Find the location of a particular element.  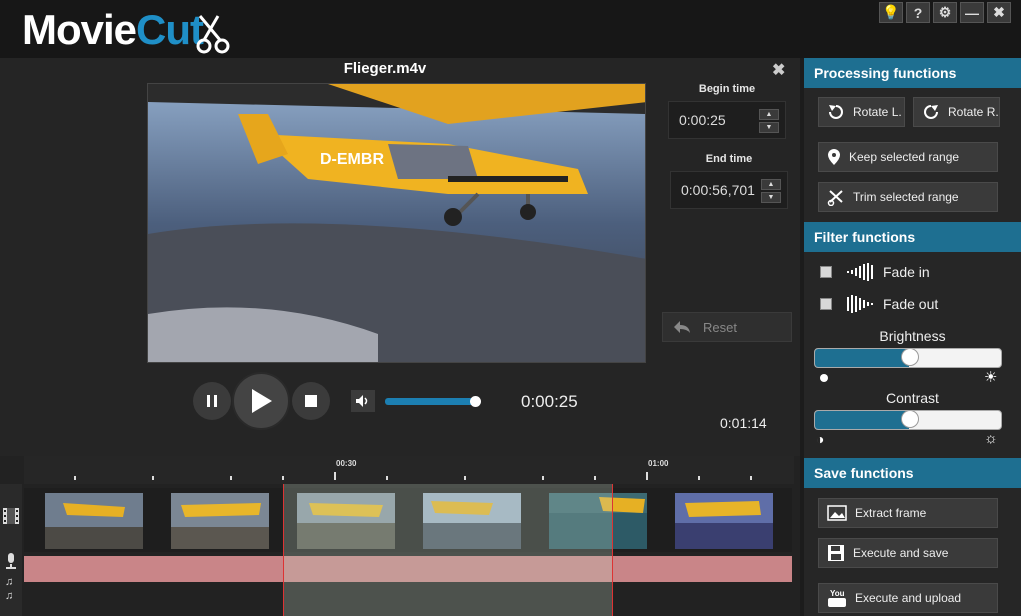

pause-button is located at coordinates (212, 401).